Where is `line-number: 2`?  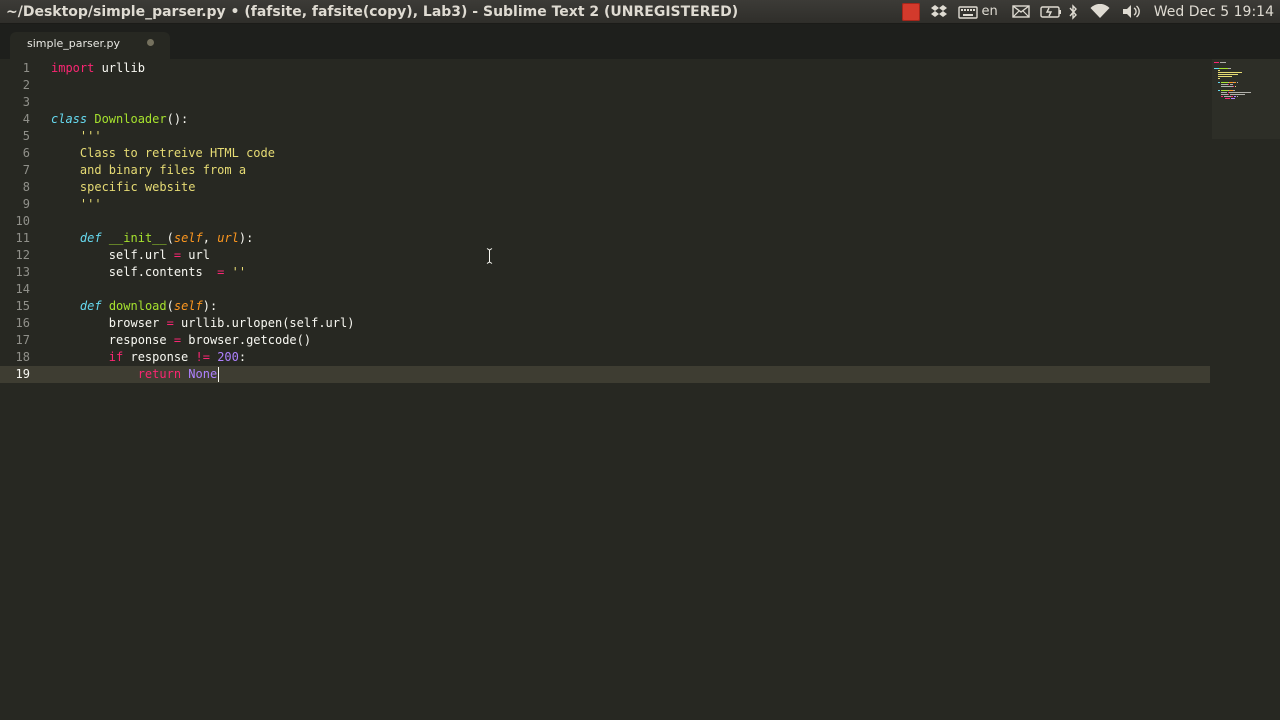
line-number: 2 is located at coordinates (15, 85).